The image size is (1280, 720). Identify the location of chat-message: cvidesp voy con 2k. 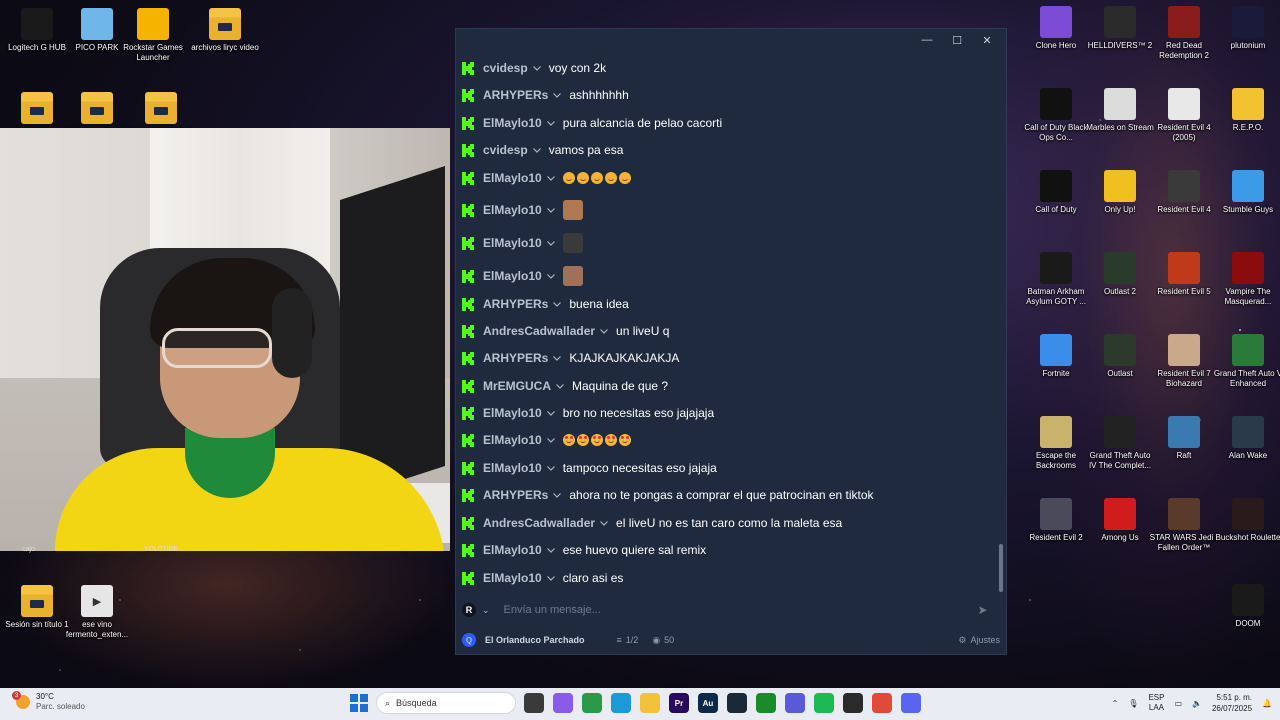
(534, 68).